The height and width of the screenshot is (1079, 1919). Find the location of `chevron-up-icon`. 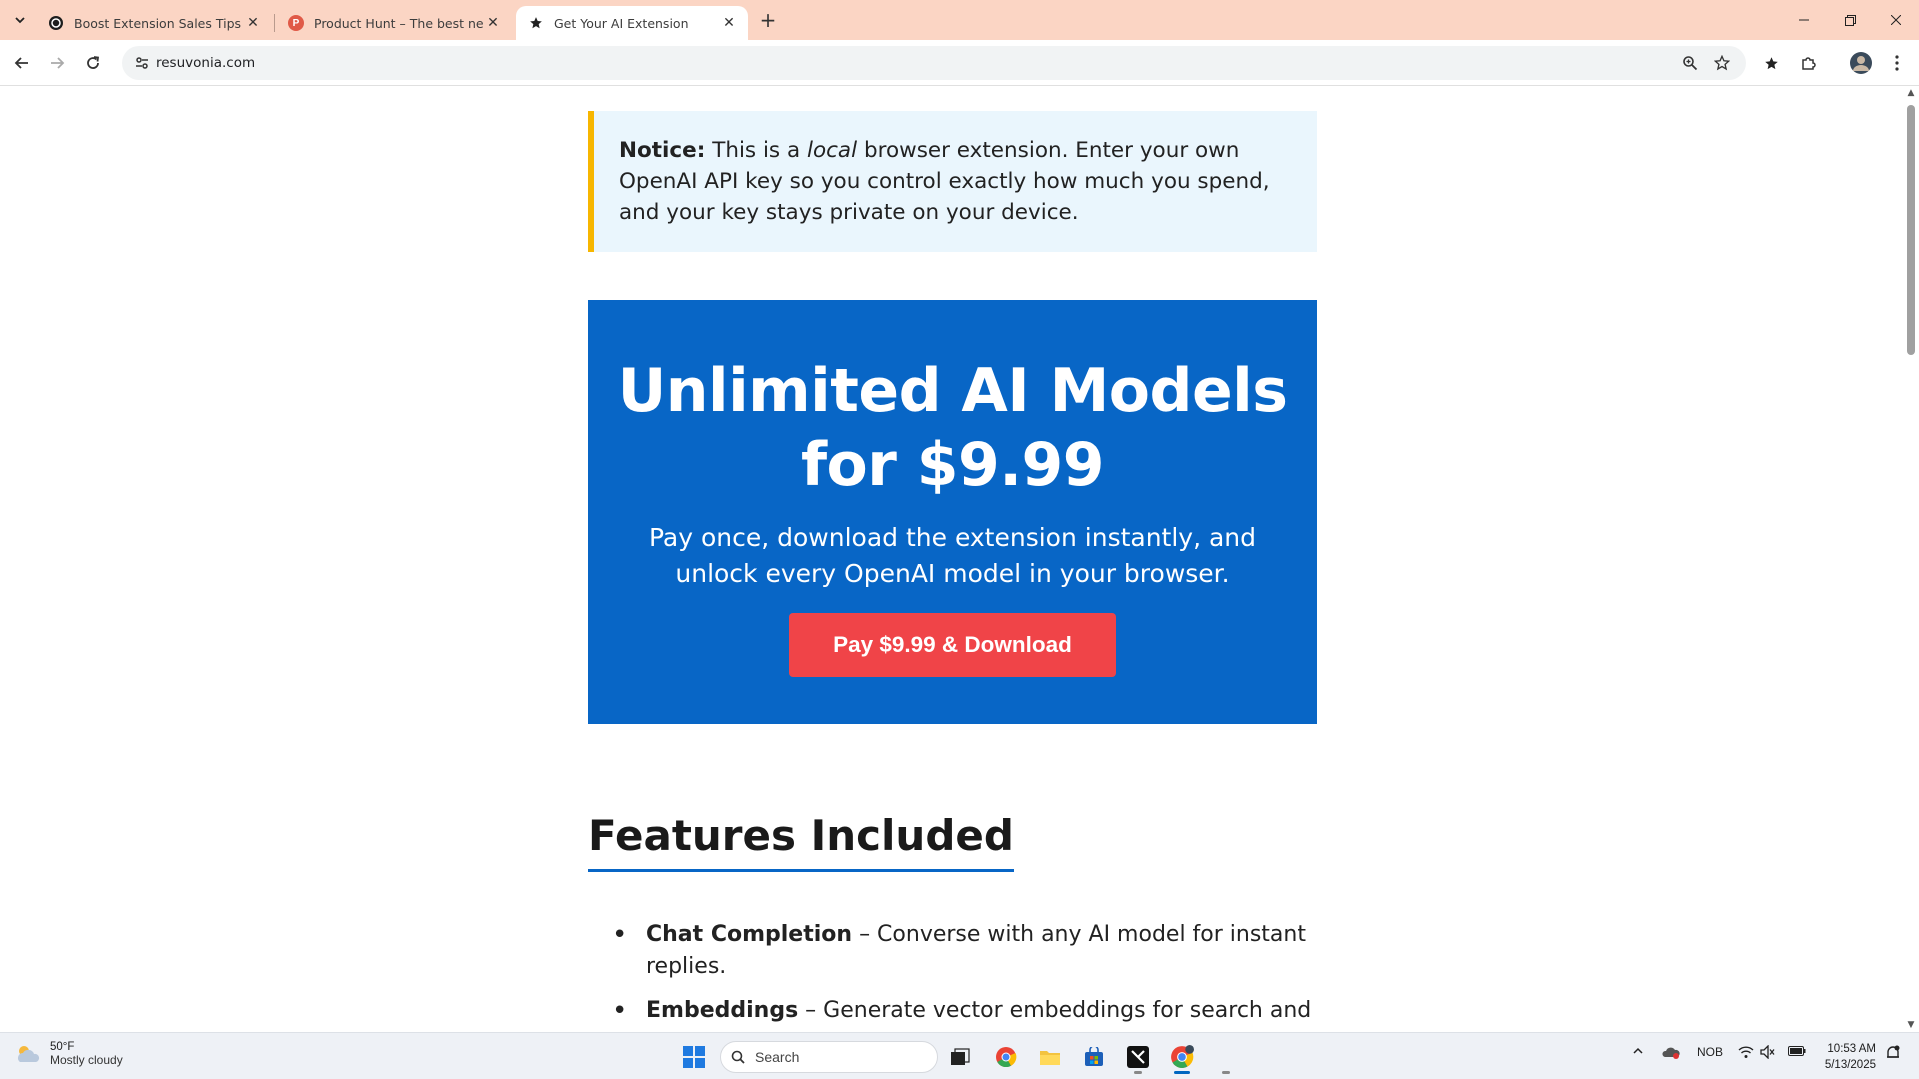

chevron-up-icon is located at coordinates (1638, 1050).